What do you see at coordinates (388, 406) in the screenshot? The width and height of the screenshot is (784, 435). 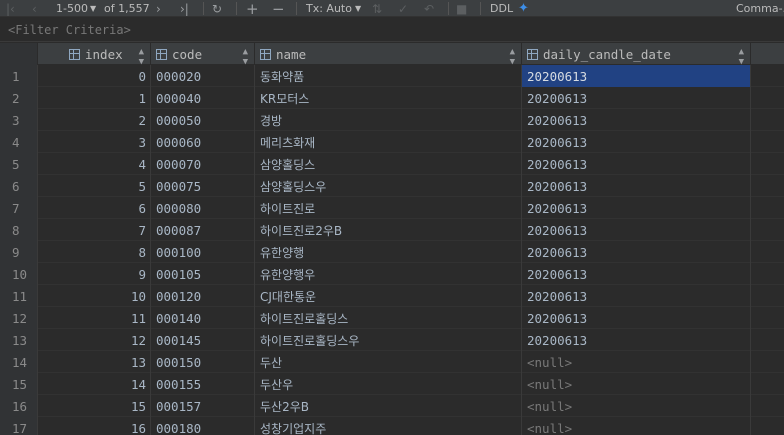 I see `cell-name: 두산2우B` at bounding box center [388, 406].